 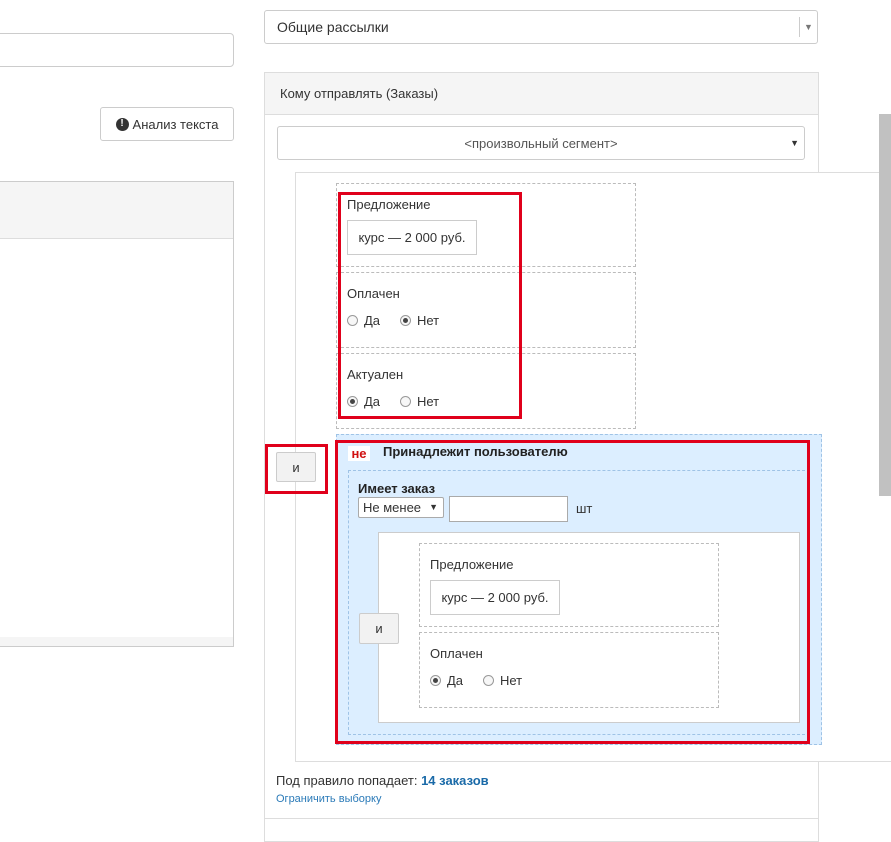 What do you see at coordinates (541, 94) in the screenshot?
I see `recipients-panel-header: Кому отправлять (Заказы)` at bounding box center [541, 94].